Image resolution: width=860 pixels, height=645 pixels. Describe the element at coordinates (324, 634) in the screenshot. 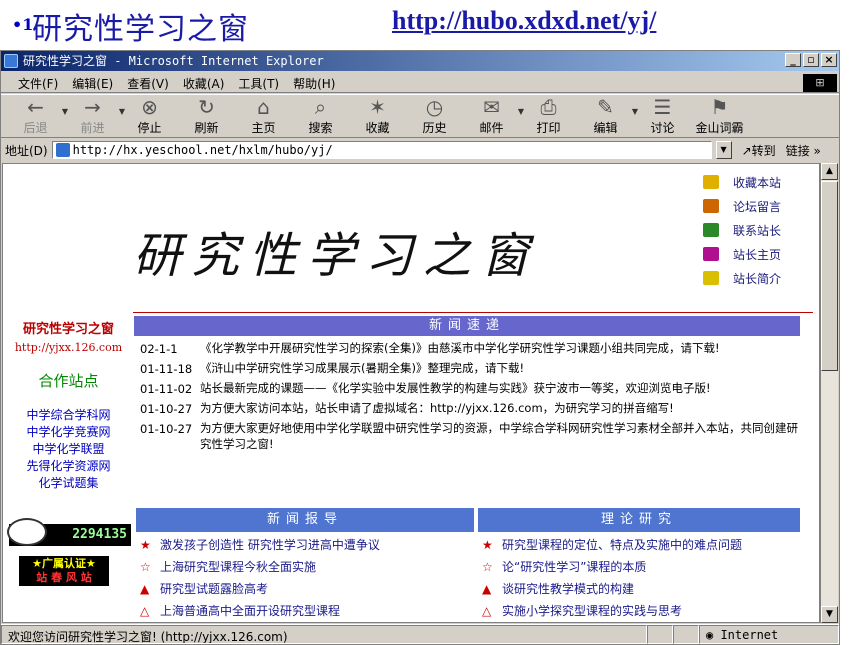

I see `status-text: 欢迎您访问研究性学习之窗! (http://yjxx.126.com)` at that location.